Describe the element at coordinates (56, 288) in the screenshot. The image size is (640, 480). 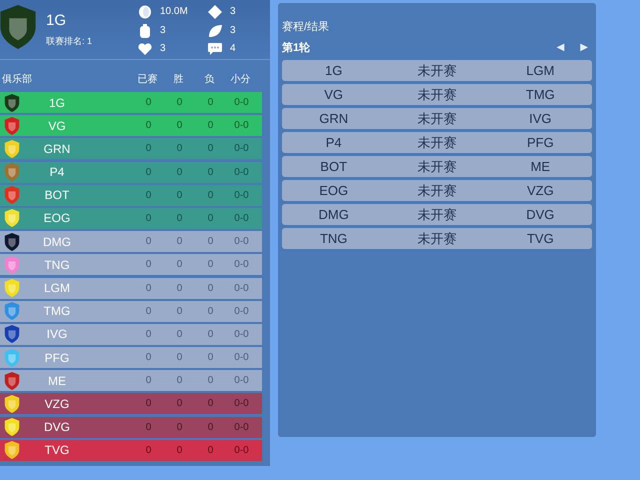
I see `team-name: LGM` at that location.